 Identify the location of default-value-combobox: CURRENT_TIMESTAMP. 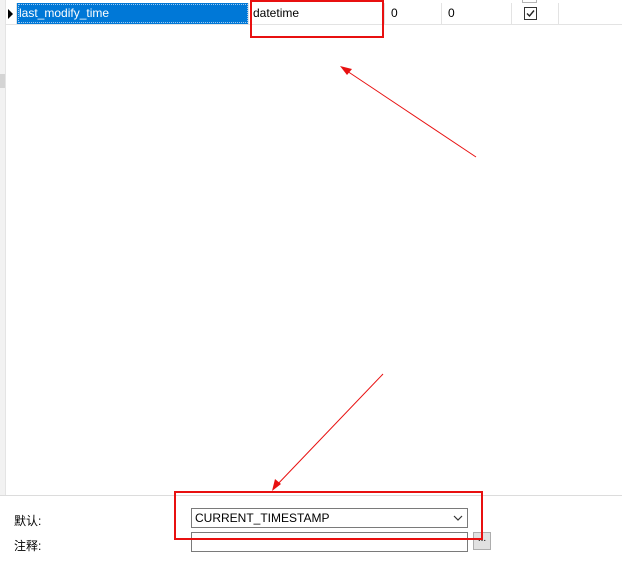
(329, 518).